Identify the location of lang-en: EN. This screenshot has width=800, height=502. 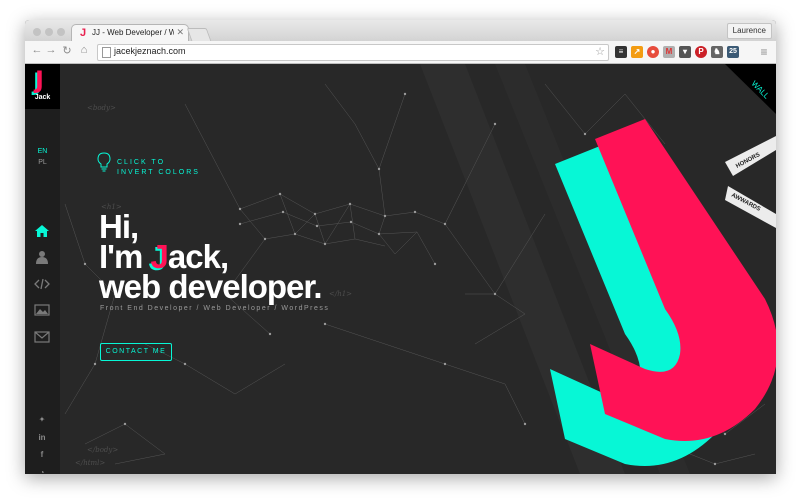
(42, 151).